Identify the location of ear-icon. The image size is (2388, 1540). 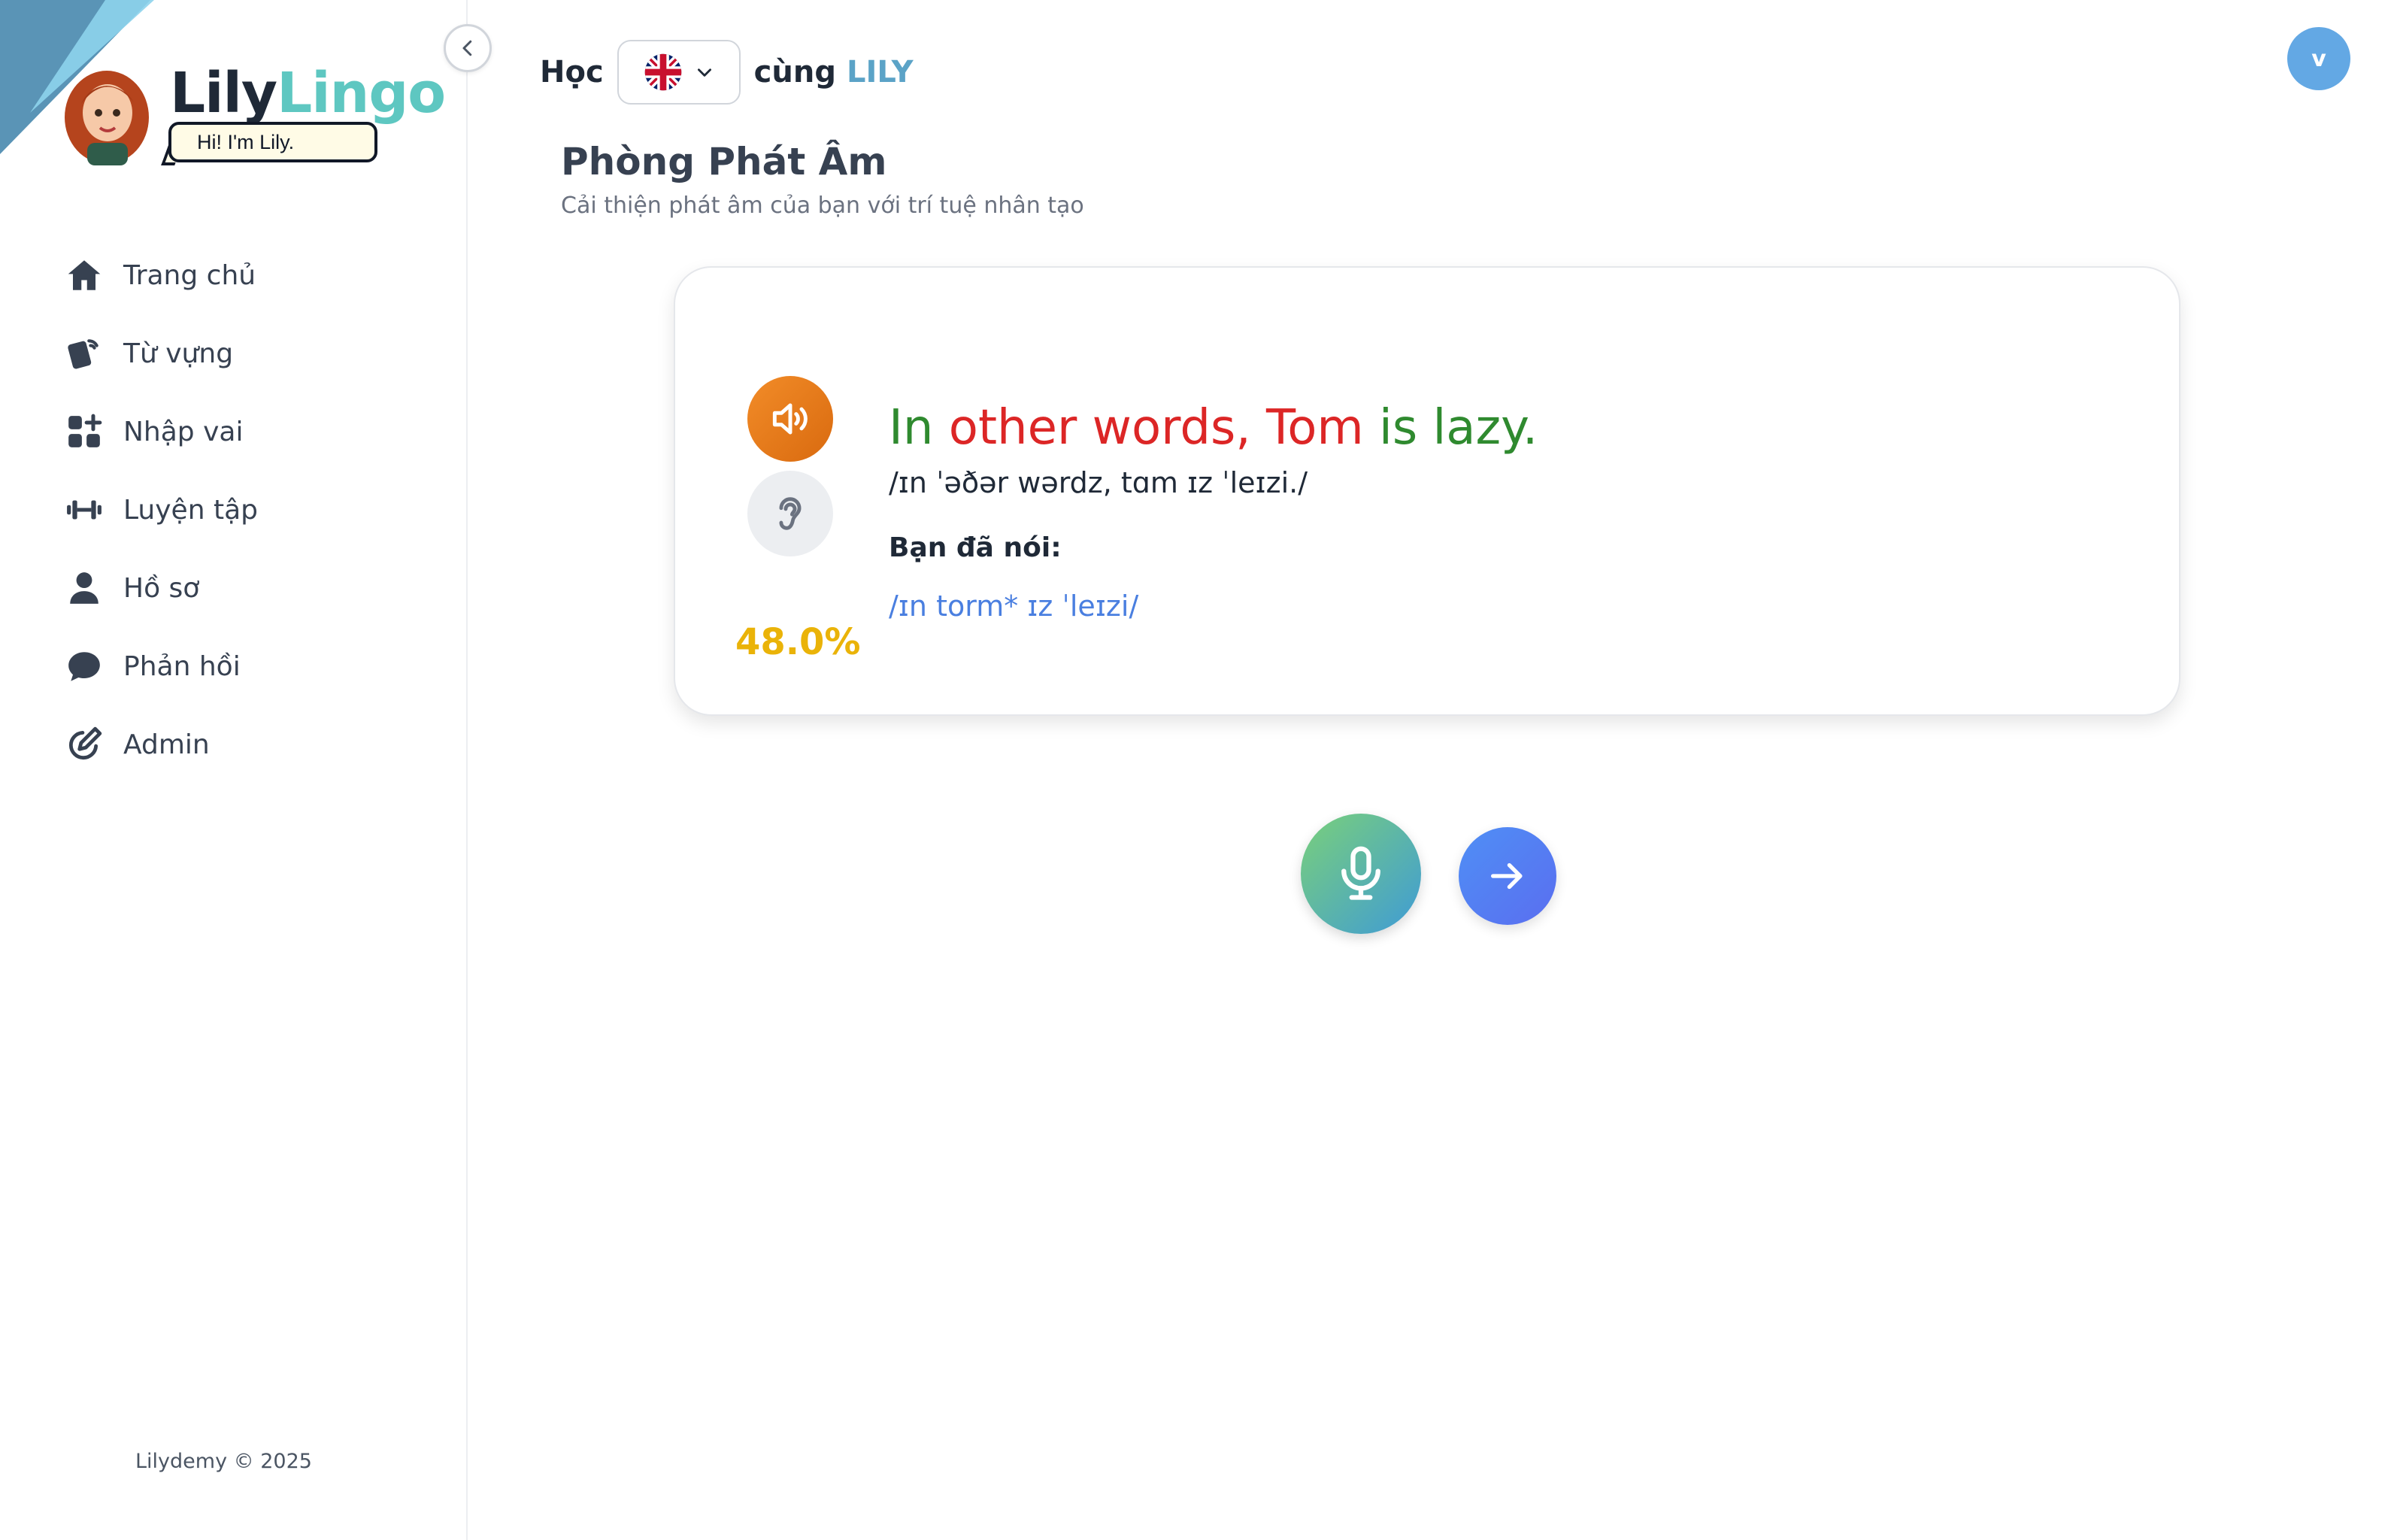
(790, 513).